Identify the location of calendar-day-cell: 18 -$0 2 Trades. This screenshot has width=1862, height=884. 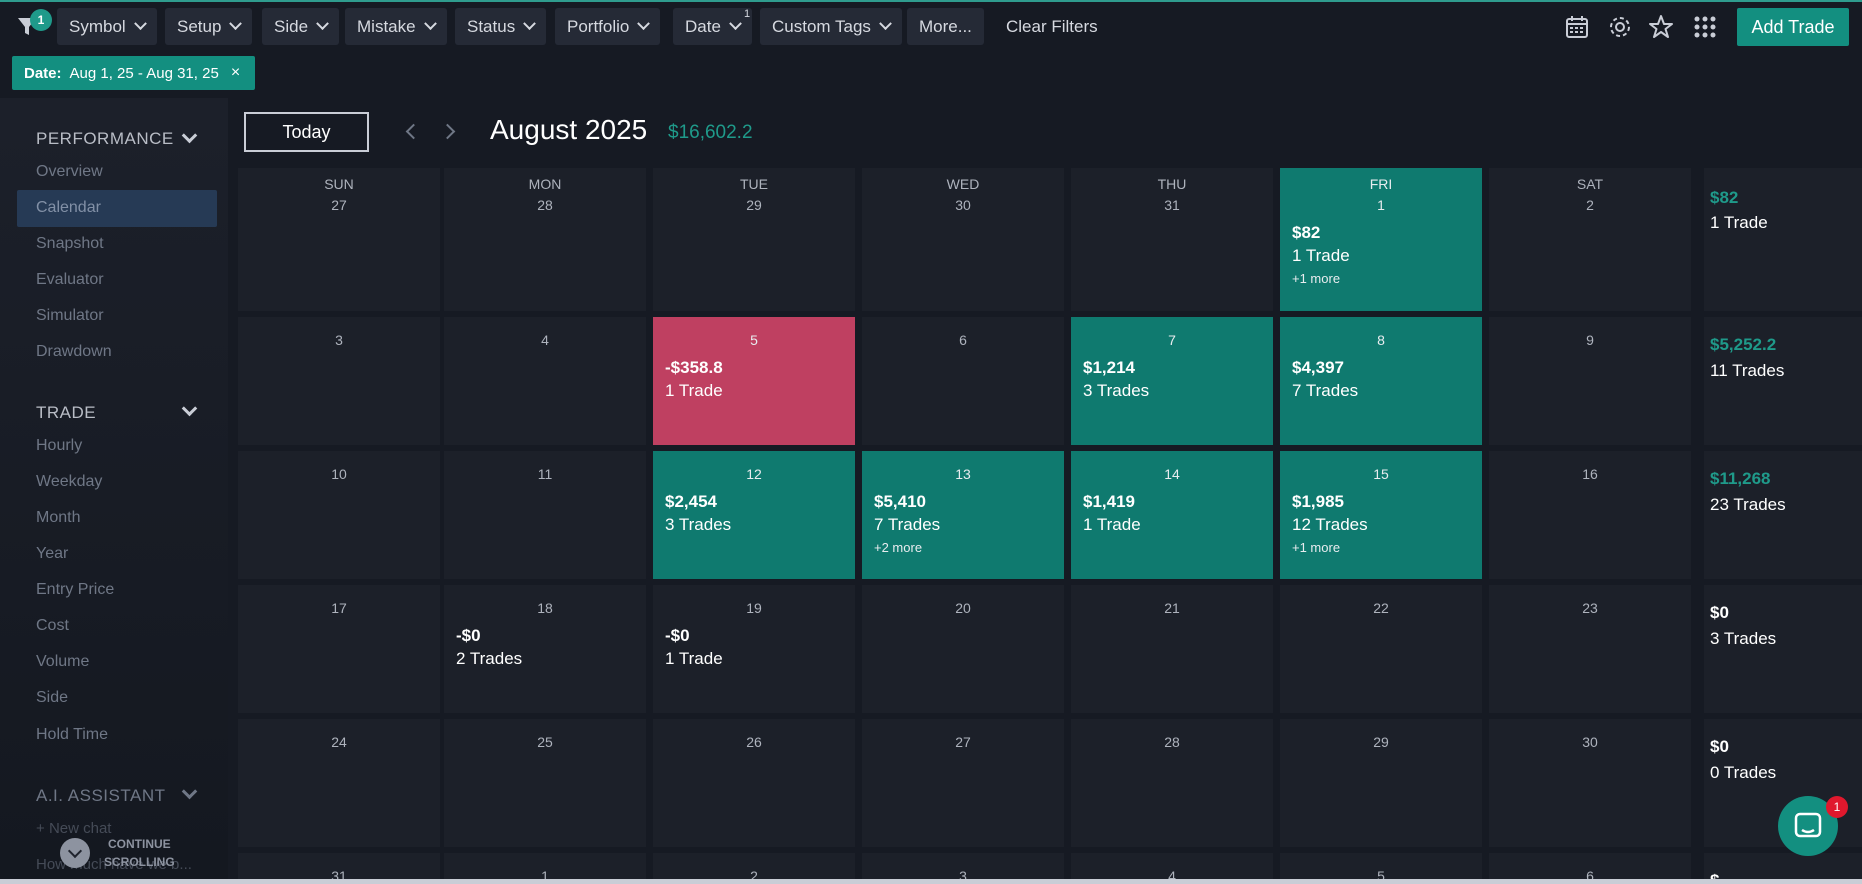
(545, 649).